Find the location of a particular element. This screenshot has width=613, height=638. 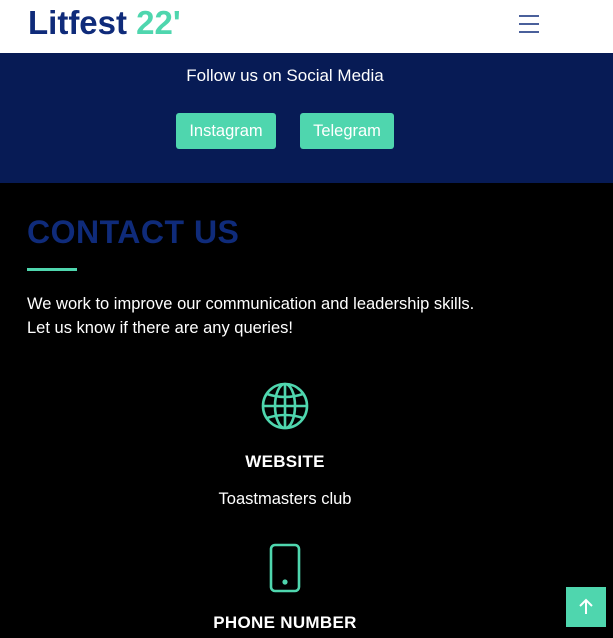

social-heading: Follow us on Social Media is located at coordinates (285, 75).